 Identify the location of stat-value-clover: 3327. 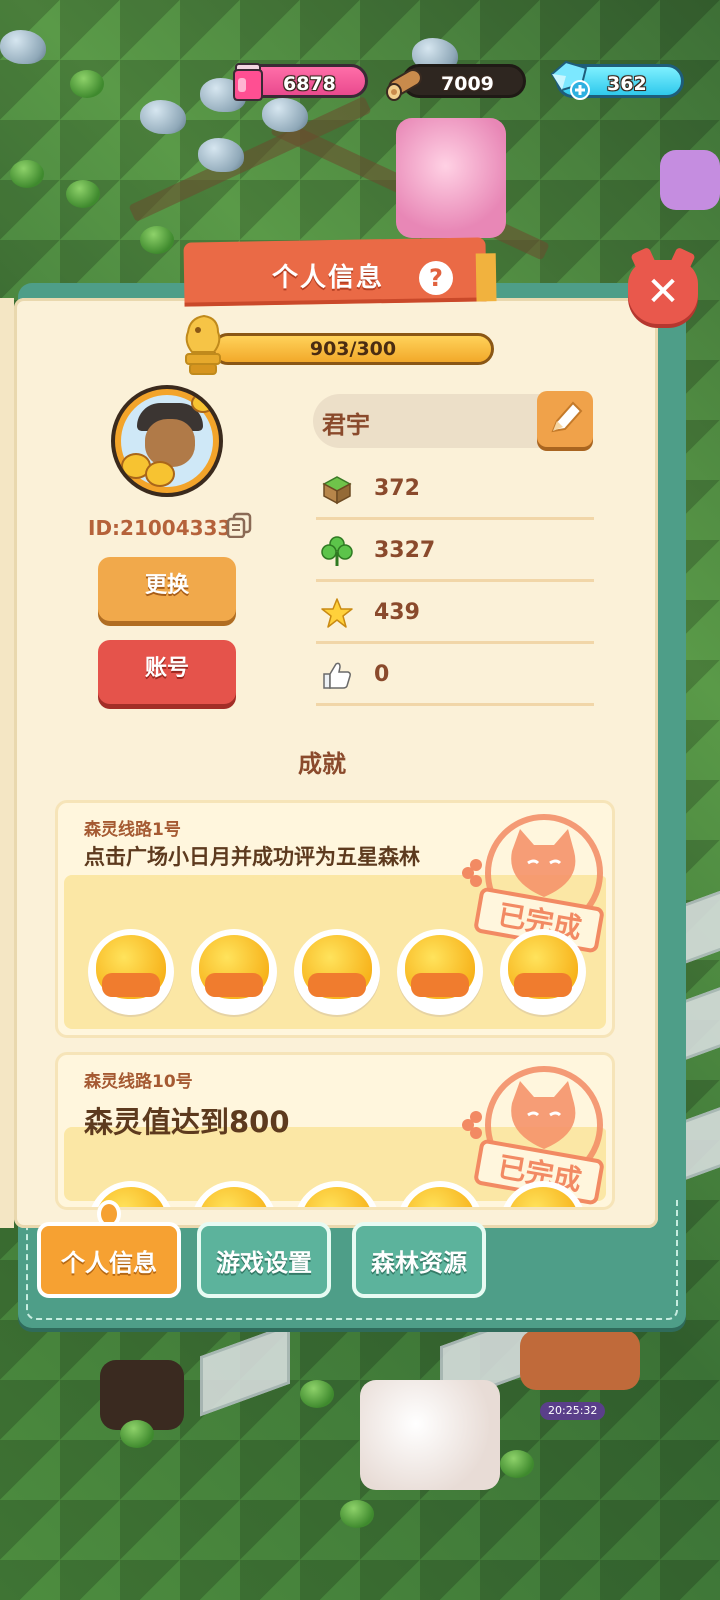
(405, 550).